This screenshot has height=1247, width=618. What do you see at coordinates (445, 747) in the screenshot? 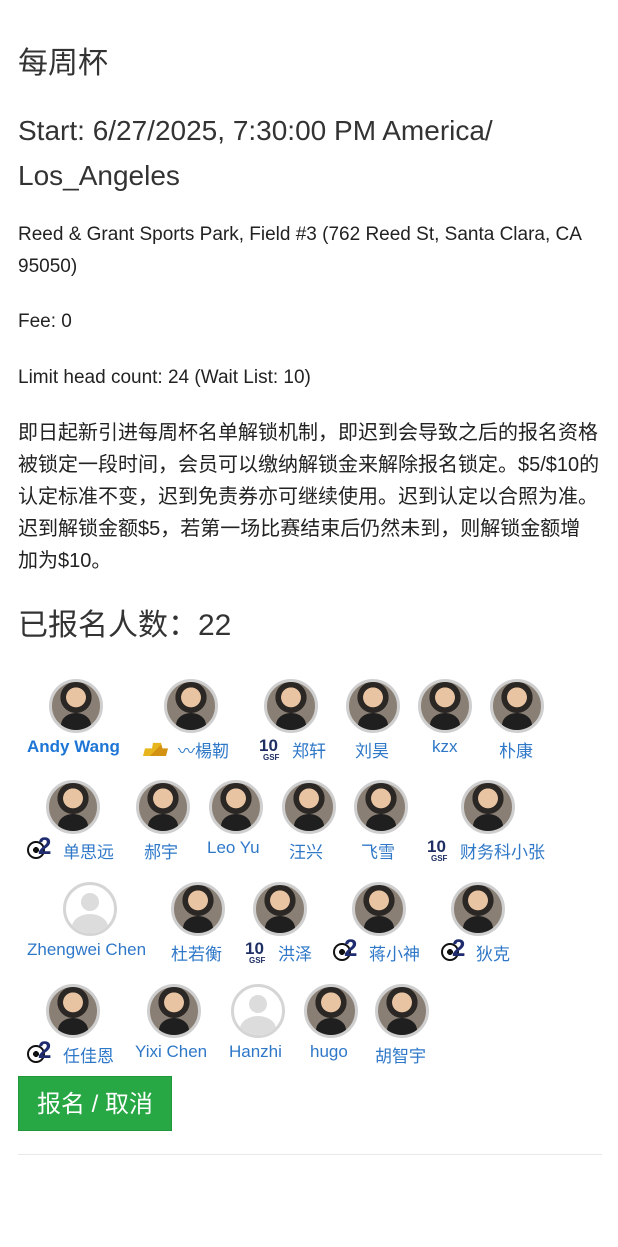
I see `player-name: kzx` at bounding box center [445, 747].